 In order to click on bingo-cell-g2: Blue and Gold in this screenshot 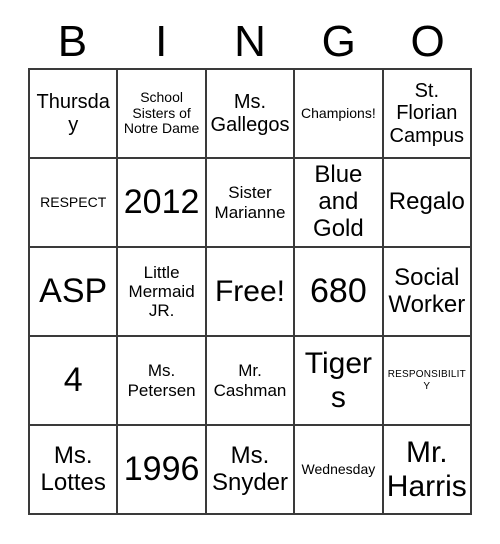, I will do `click(339, 203)`.